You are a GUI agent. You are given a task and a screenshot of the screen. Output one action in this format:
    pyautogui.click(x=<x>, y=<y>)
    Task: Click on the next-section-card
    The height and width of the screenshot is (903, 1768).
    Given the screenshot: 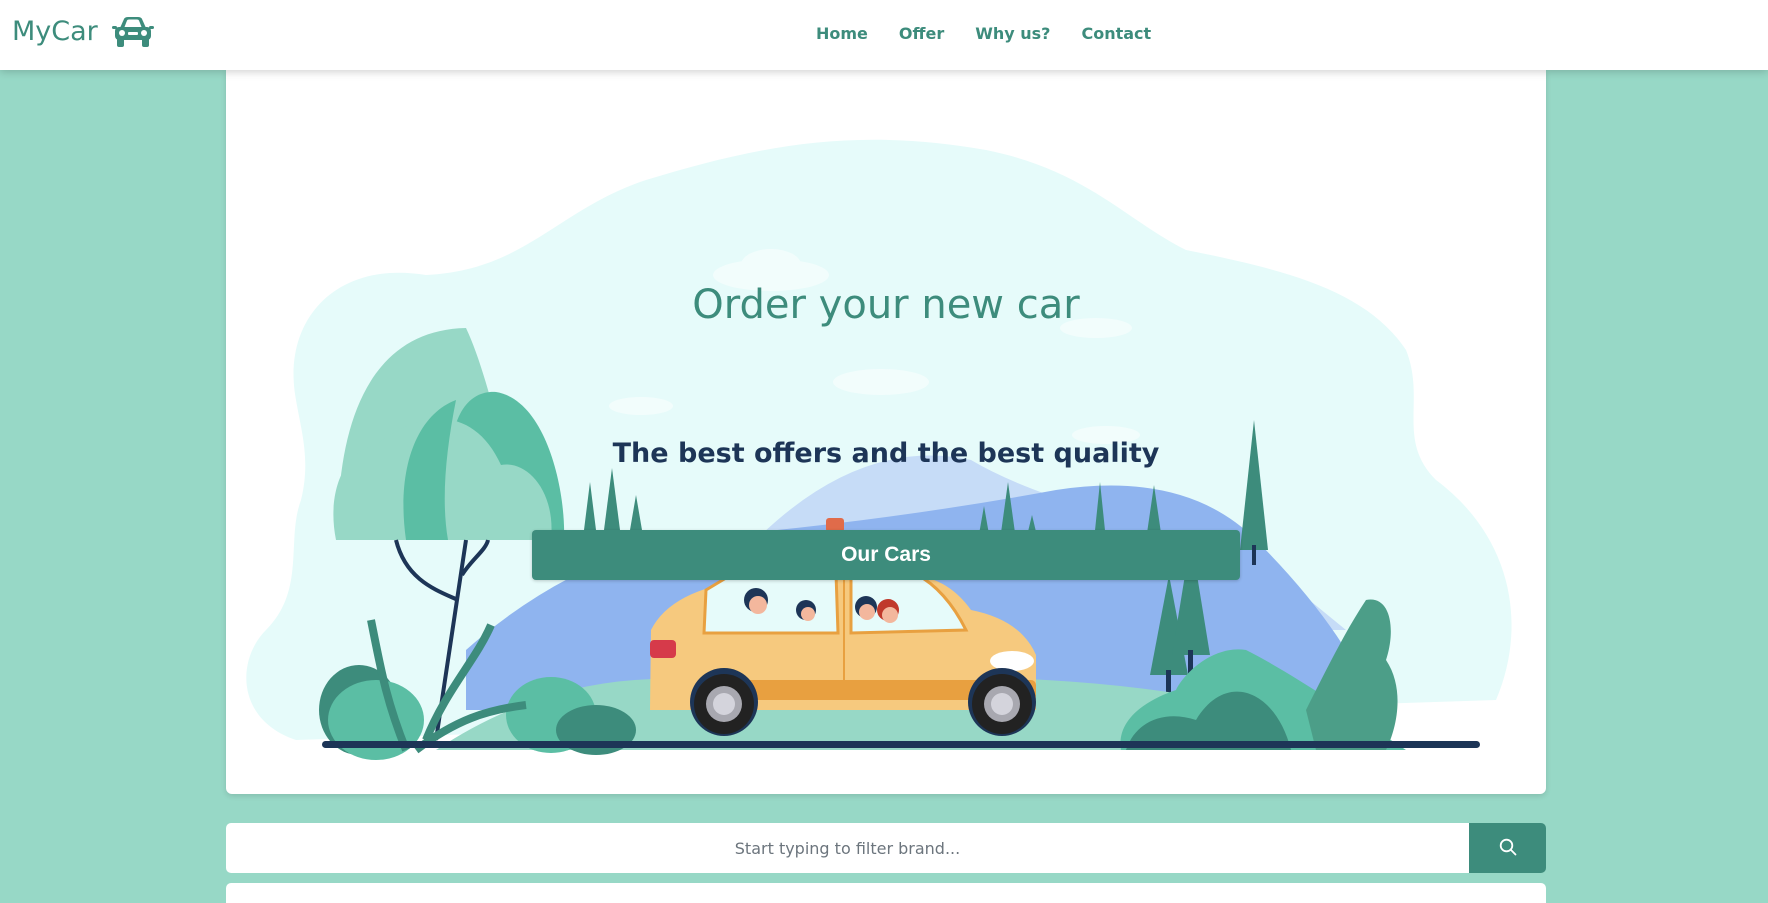 What is the action you would take?
    pyautogui.click(x=886, y=893)
    